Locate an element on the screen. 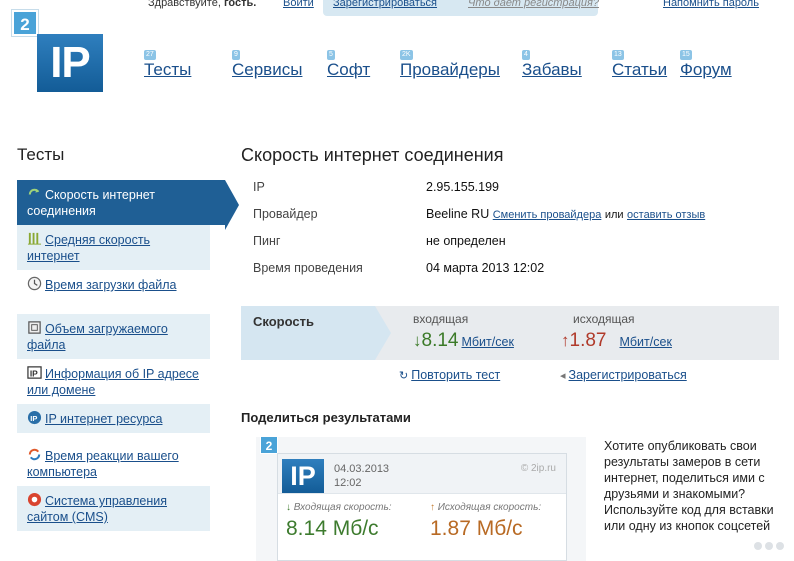 This screenshot has height=561, width=794. sidebar-item-speed-test: Скорость интернет соединения is located at coordinates (128, 205).